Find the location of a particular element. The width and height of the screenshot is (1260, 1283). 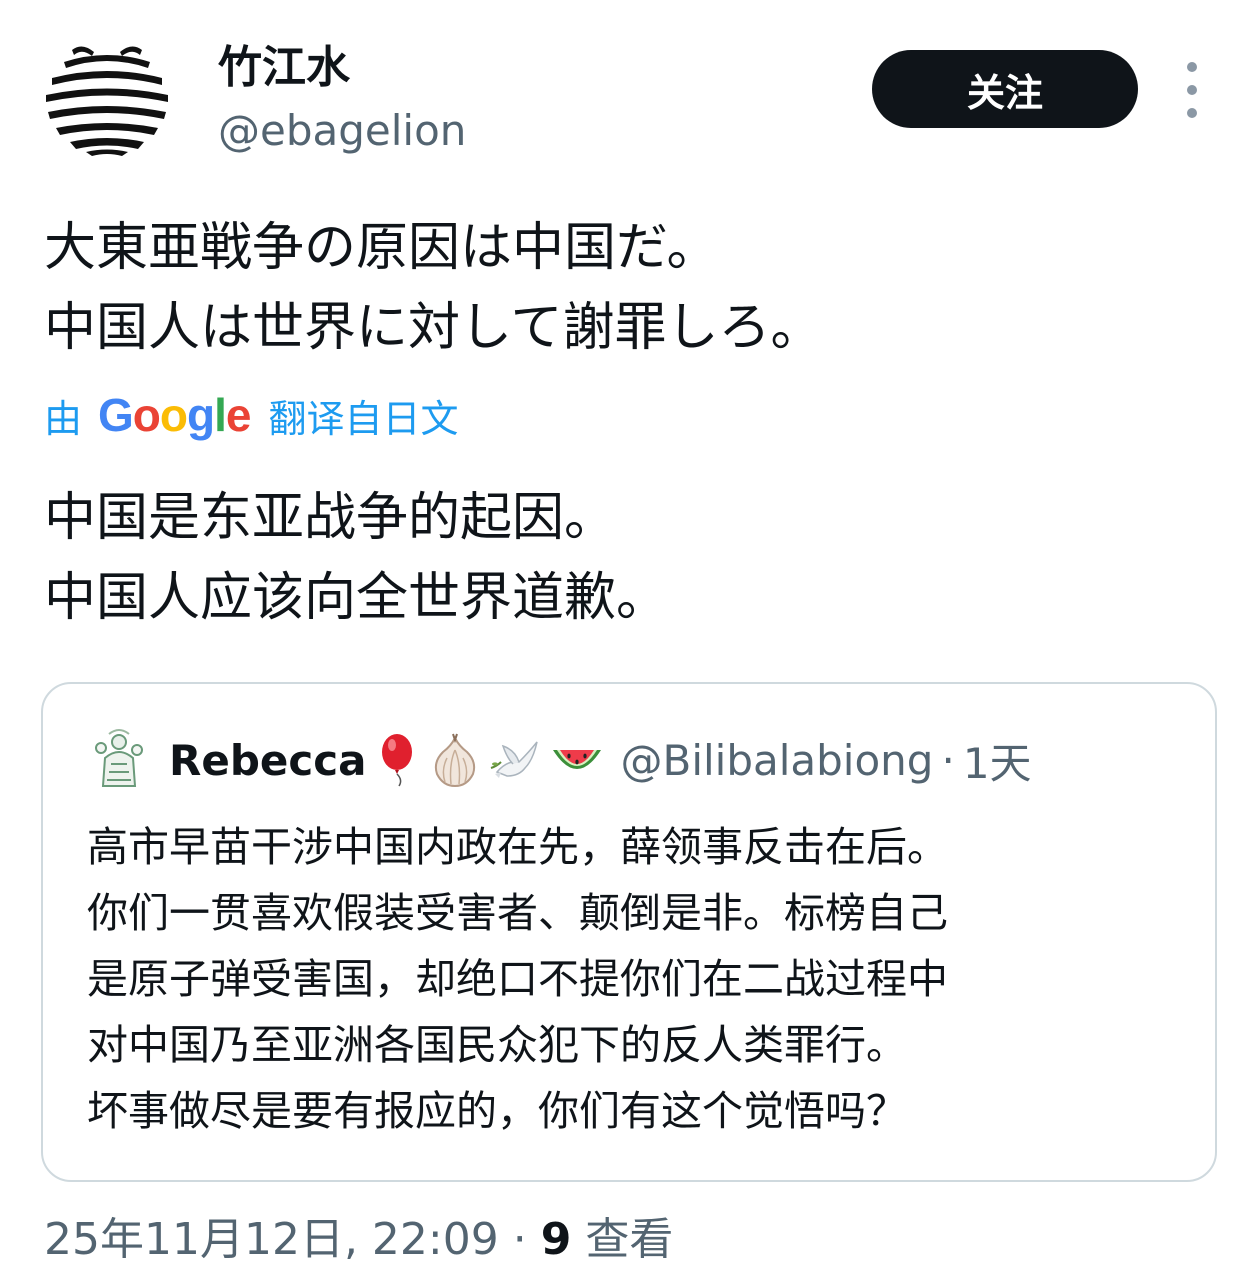

tweet-body: 大東亜戦争の原因は中国だ。 中国人は世界に対して謝罪しろ。 is located at coordinates (634, 288).